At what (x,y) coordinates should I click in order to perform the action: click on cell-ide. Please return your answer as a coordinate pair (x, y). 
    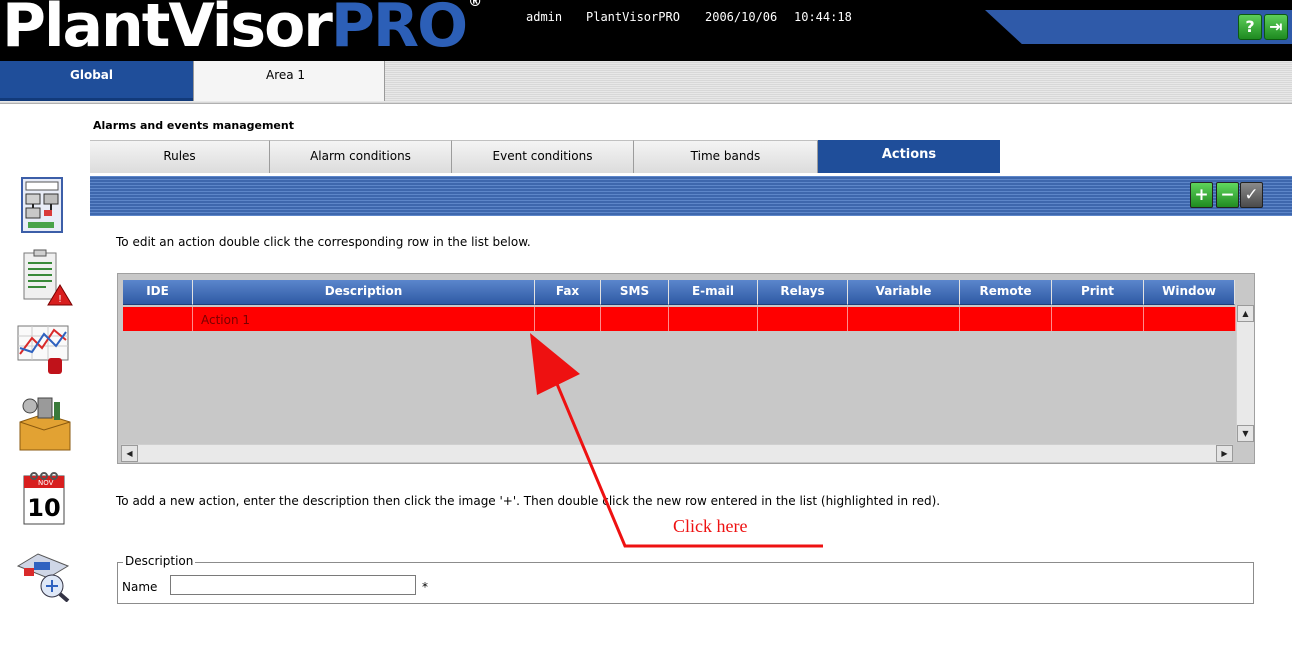
    Looking at the image, I should click on (158, 319).